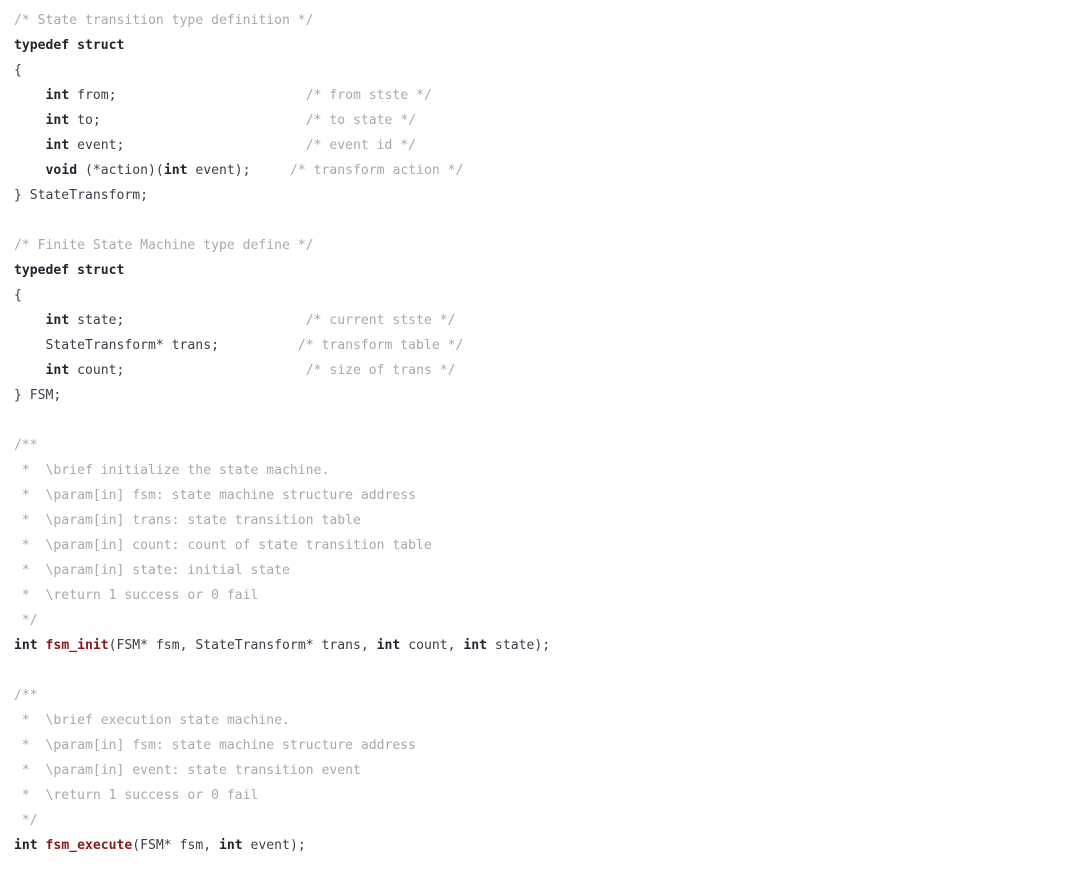 The image size is (1071, 894). I want to click on code-token-cmt: /* State transition type definition */, so click(164, 20).